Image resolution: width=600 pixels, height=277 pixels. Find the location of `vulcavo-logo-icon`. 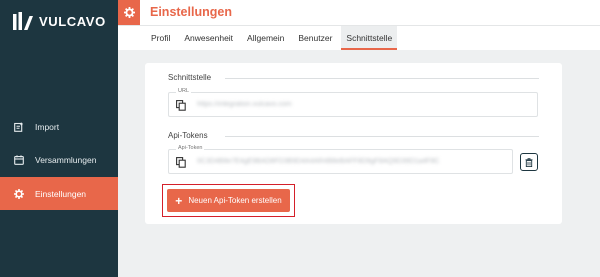

vulcavo-logo-icon is located at coordinates (23, 21).